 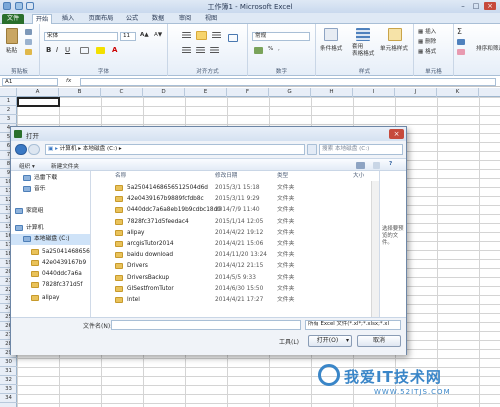 What do you see at coordinates (476, 6) in the screenshot?
I see `maximize-icon: □` at bounding box center [476, 6].